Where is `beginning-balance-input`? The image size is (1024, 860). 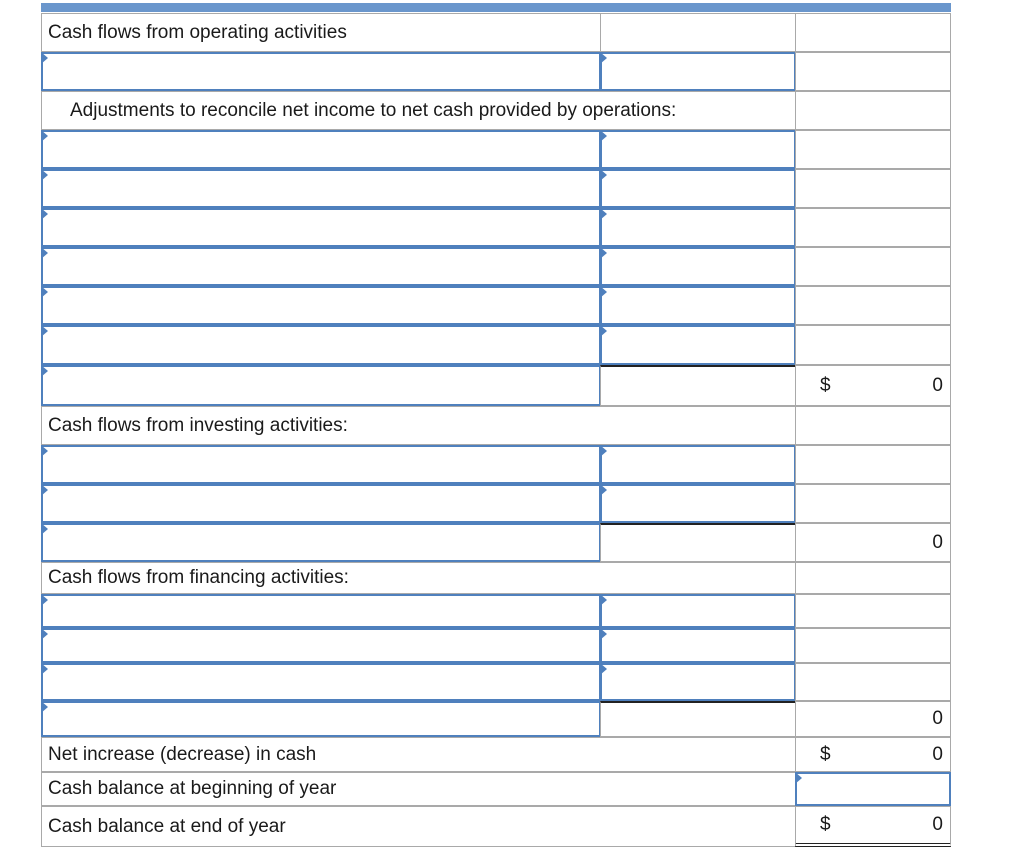
beginning-balance-input is located at coordinates (873, 789).